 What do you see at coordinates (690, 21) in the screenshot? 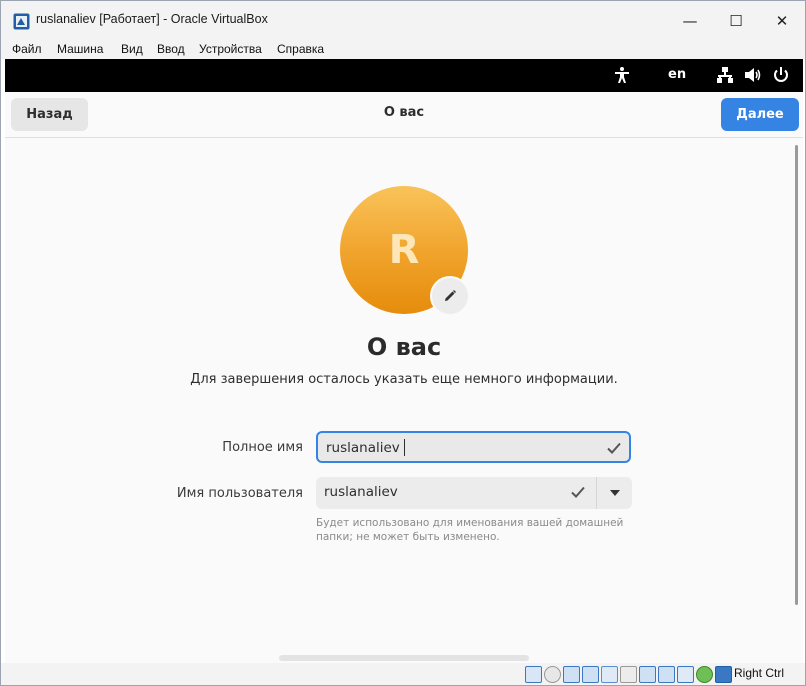
I see `minimize-button: —` at bounding box center [690, 21].